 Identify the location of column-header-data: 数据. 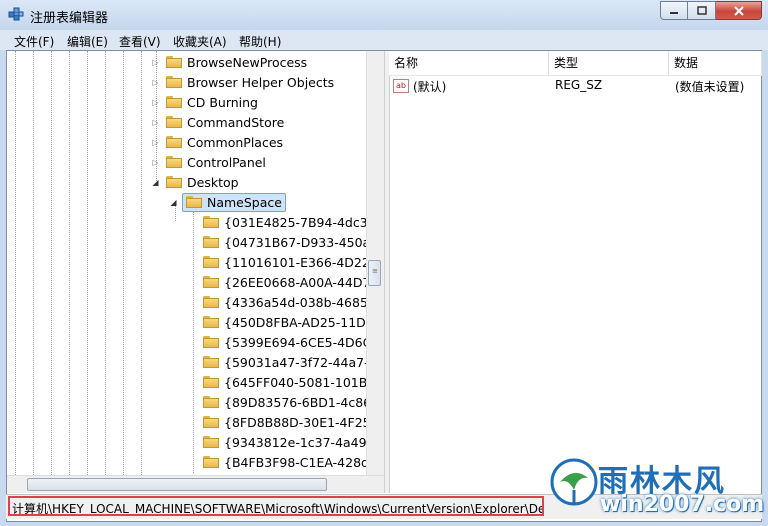
(715, 63).